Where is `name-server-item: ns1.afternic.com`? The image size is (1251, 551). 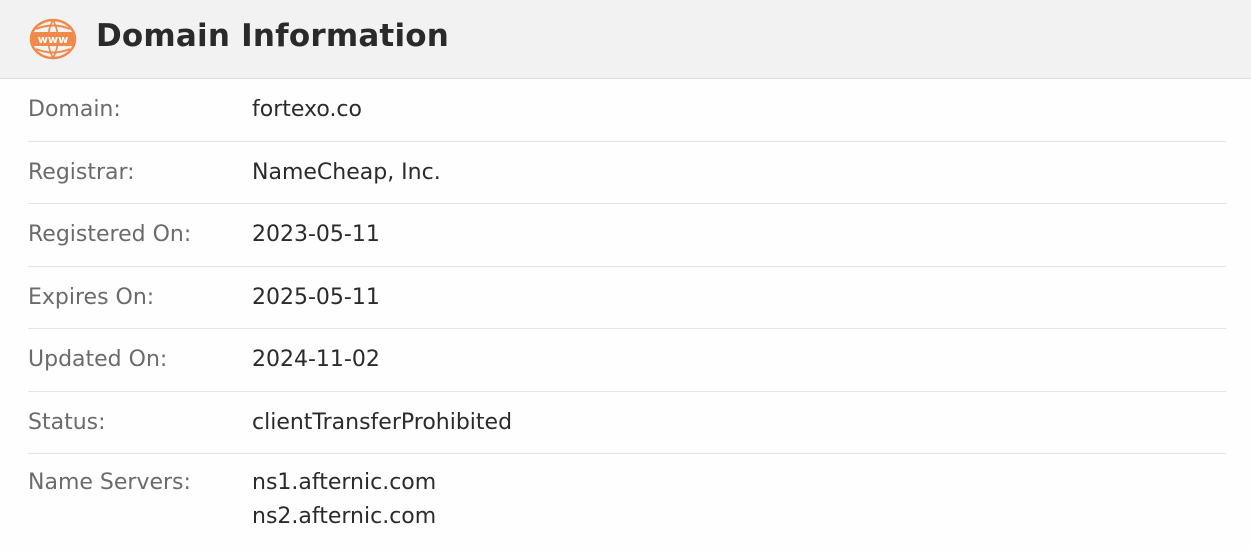
name-server-item: ns1.afternic.com is located at coordinates (344, 482).